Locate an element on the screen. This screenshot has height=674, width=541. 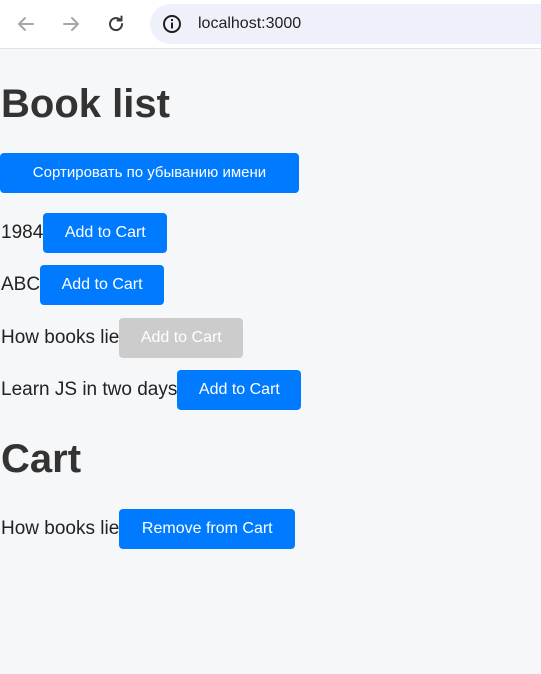
cart-heading: Cart is located at coordinates (41, 459).